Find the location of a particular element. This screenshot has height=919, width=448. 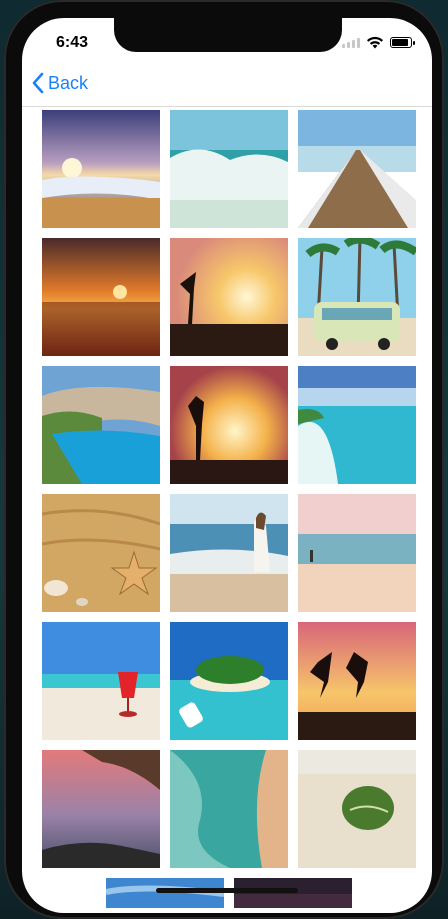

status-icons is located at coordinates (378, 42).